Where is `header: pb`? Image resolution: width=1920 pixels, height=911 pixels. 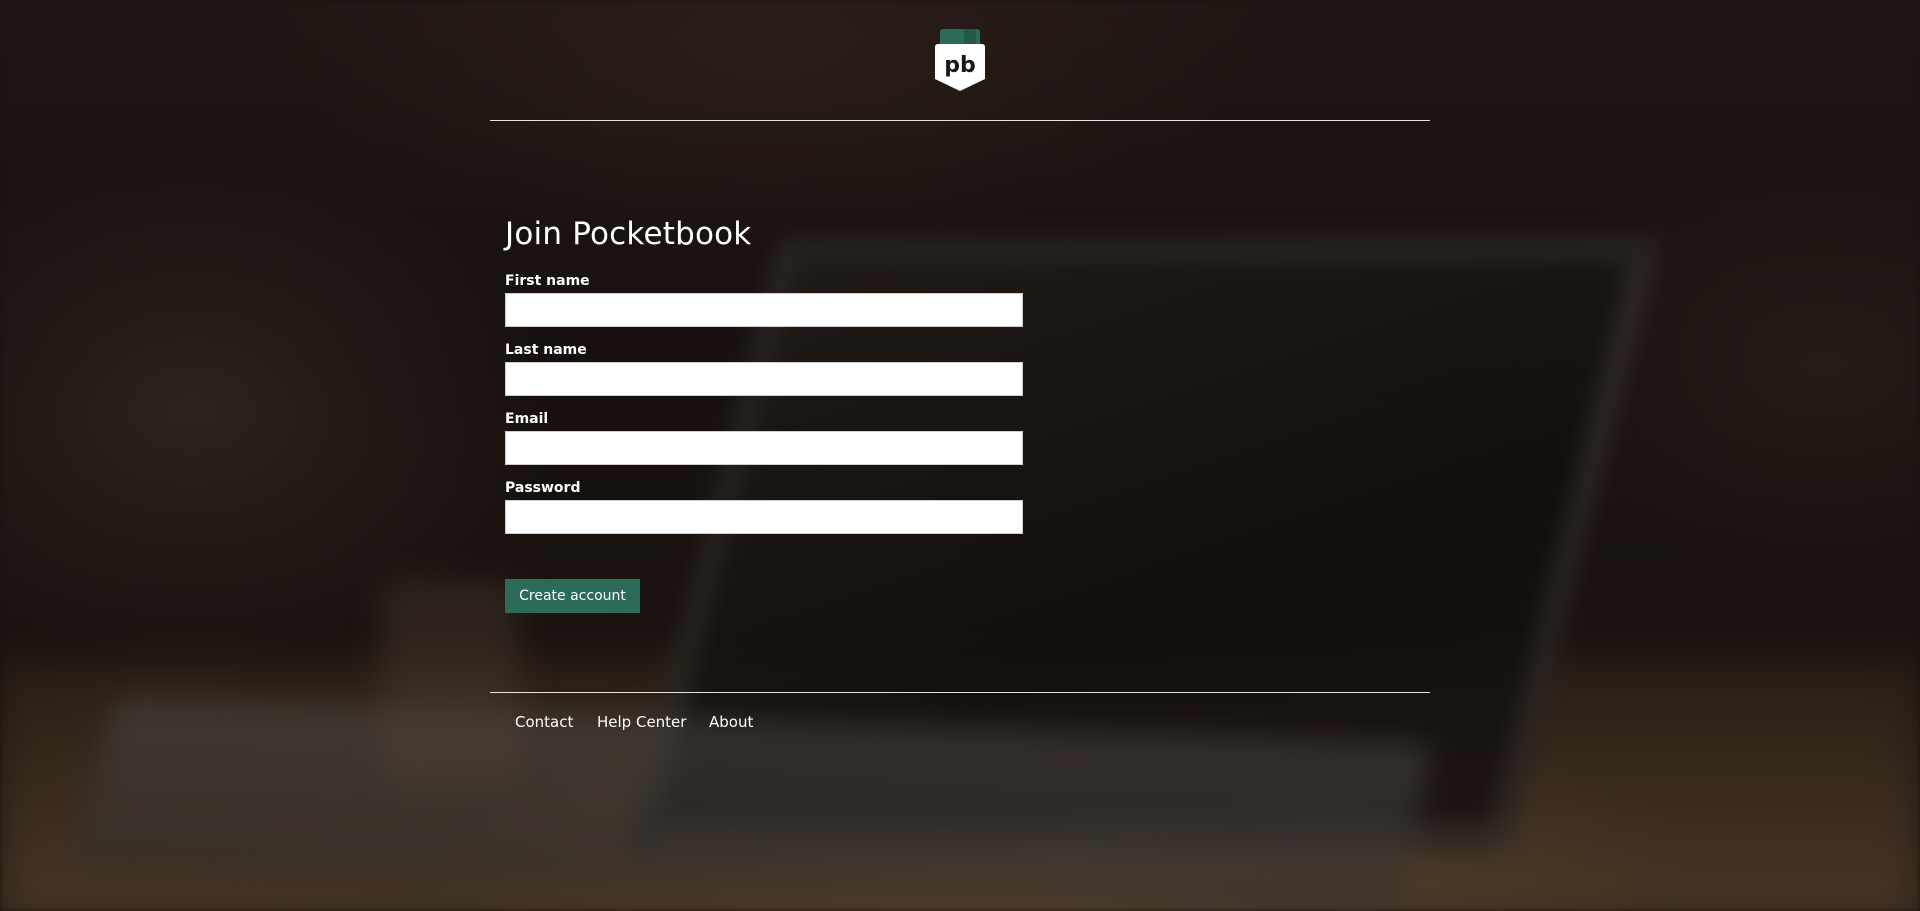 header: pb is located at coordinates (960, 60).